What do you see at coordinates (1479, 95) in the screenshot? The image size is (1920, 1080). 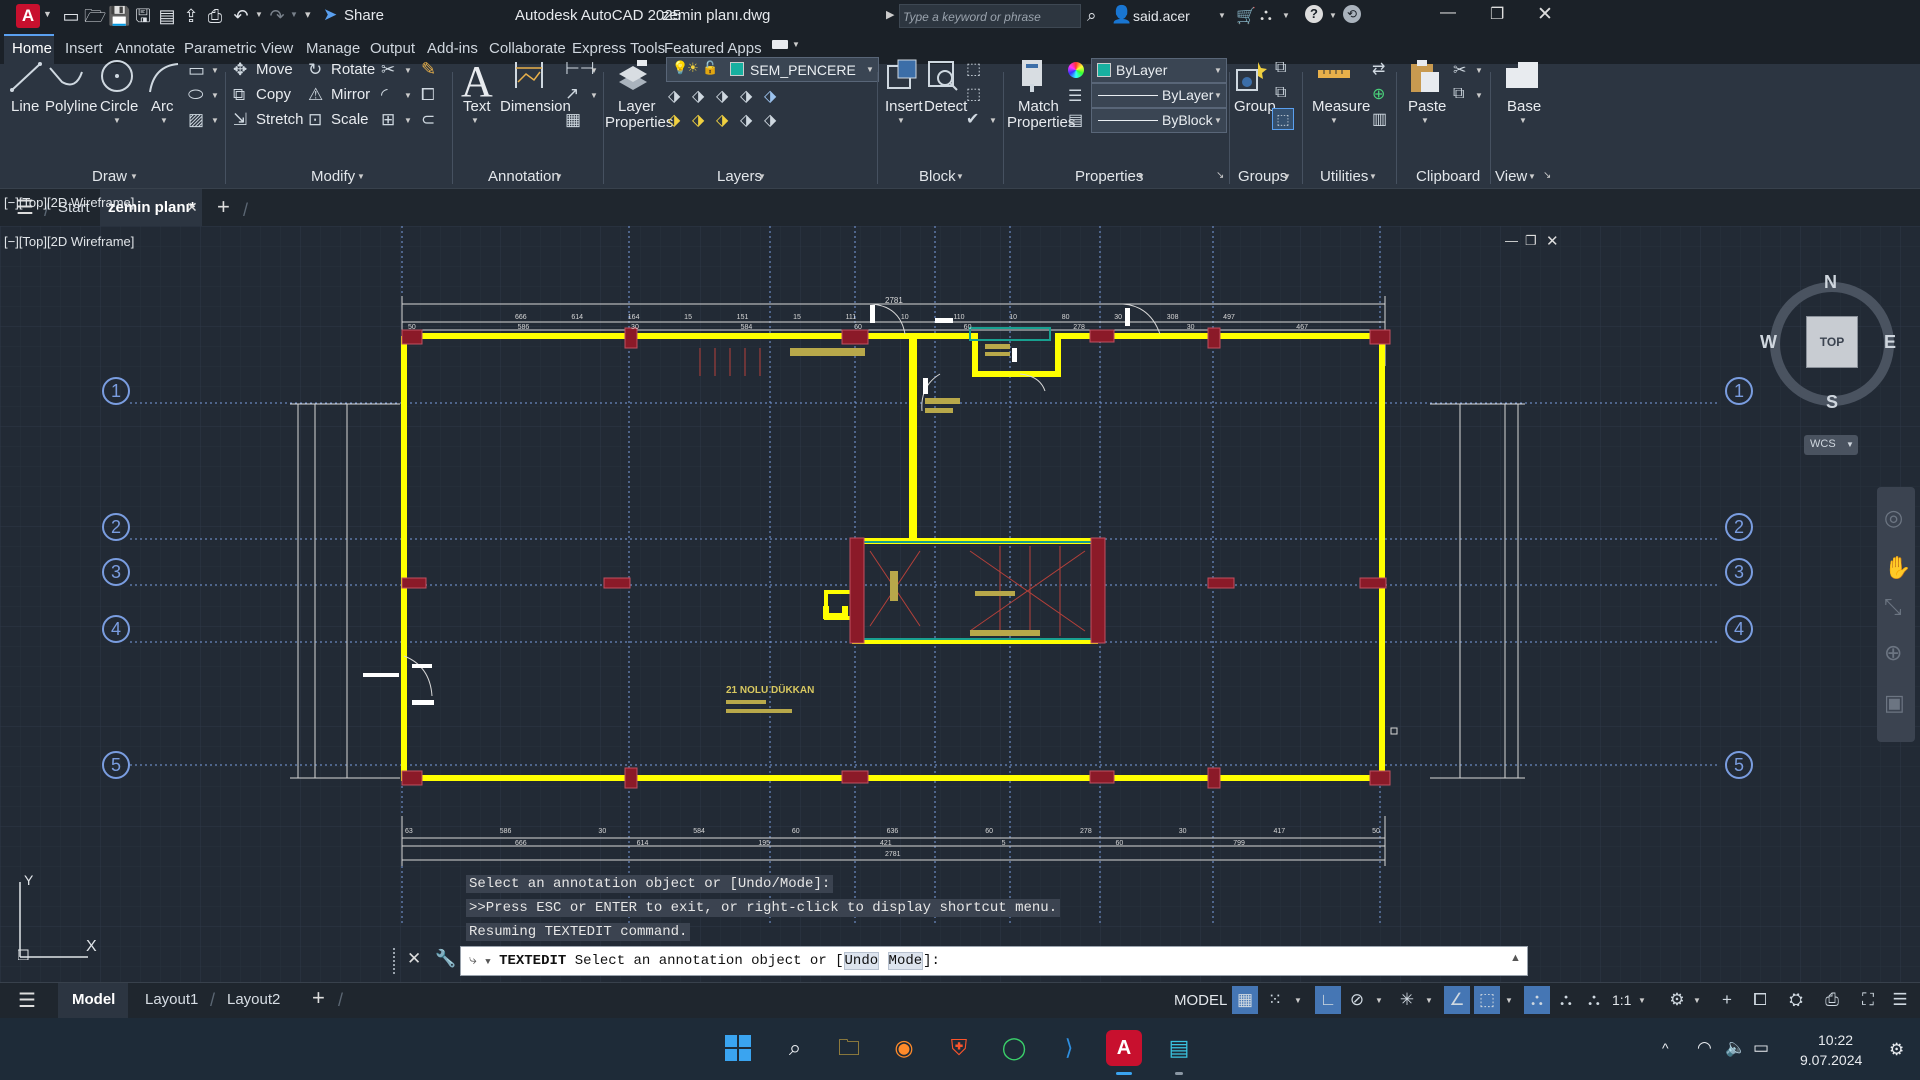 I see `copy-clip-dropdown-icon: ▼` at bounding box center [1479, 95].